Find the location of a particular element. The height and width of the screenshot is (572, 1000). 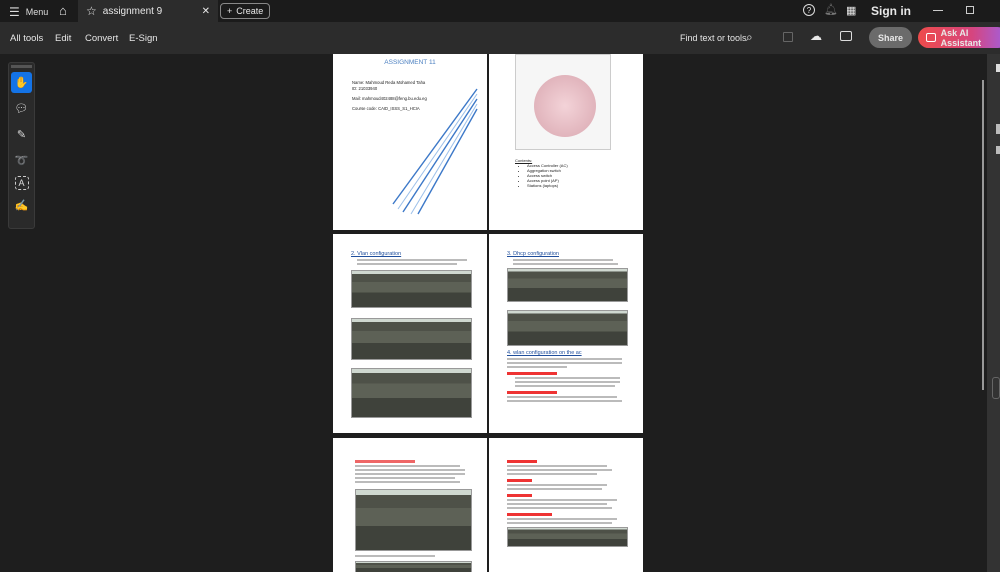

help-icon: ? is located at coordinates (809, 10).